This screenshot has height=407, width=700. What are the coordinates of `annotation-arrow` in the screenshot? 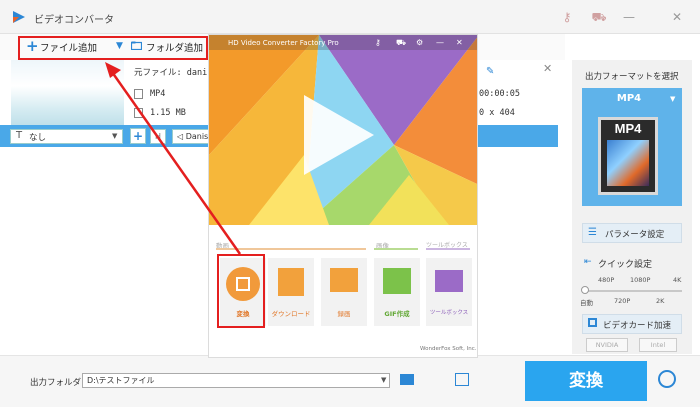 It's located at (173, 158).